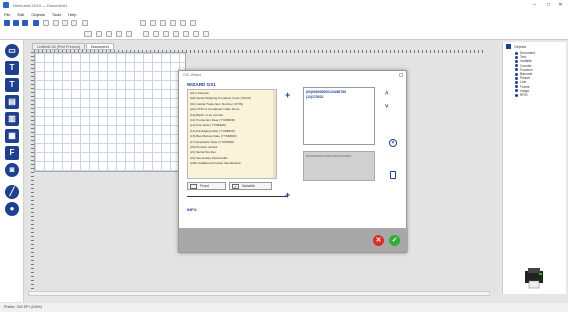 The width and height of the screenshot is (568, 312). Describe the element at coordinates (12, 136) in the screenshot. I see `variable-tool-icon: ▦` at that location.